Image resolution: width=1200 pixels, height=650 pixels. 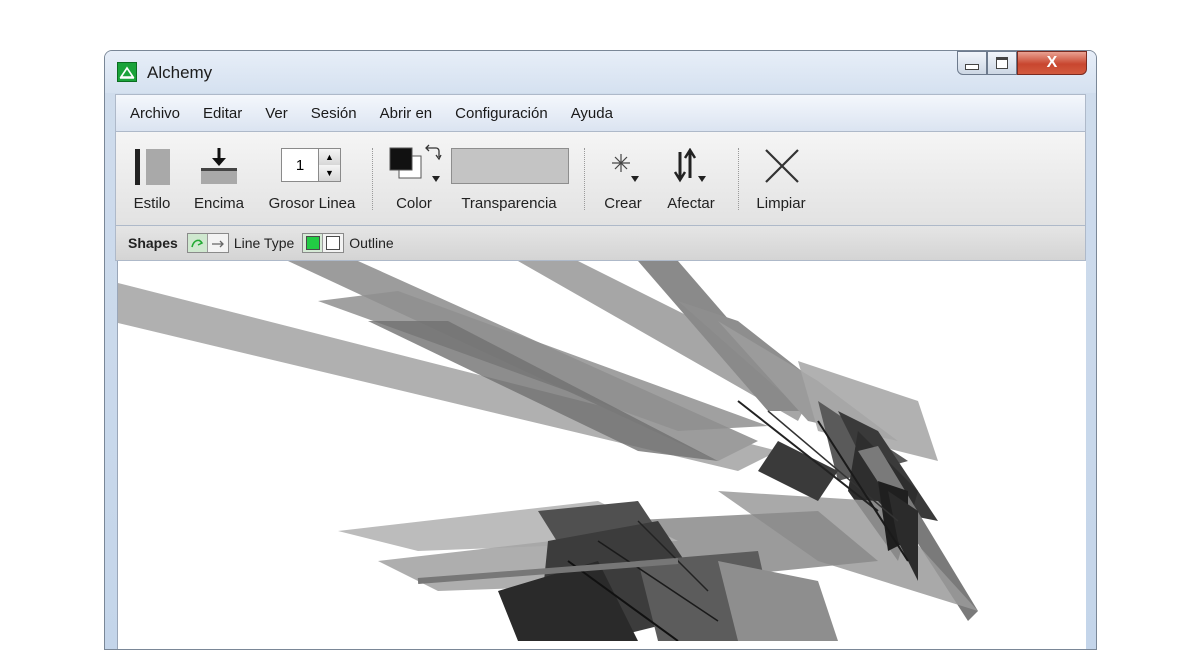 What do you see at coordinates (689, 165) in the screenshot?
I see `afectar-icon` at bounding box center [689, 165].